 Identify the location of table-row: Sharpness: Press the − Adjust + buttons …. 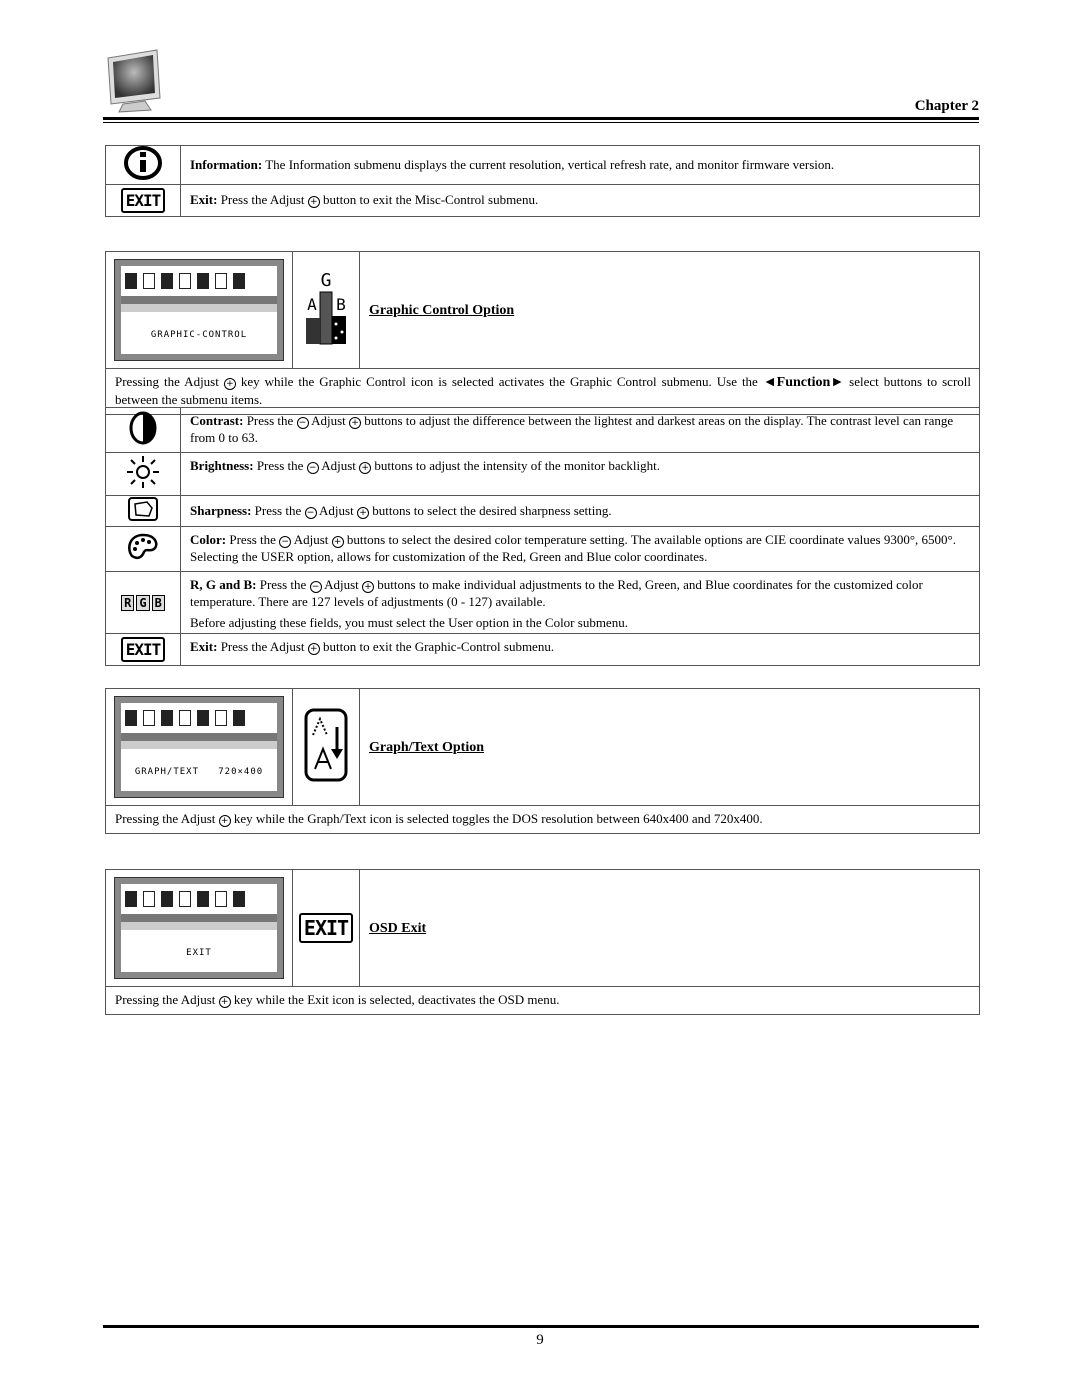
(542, 511).